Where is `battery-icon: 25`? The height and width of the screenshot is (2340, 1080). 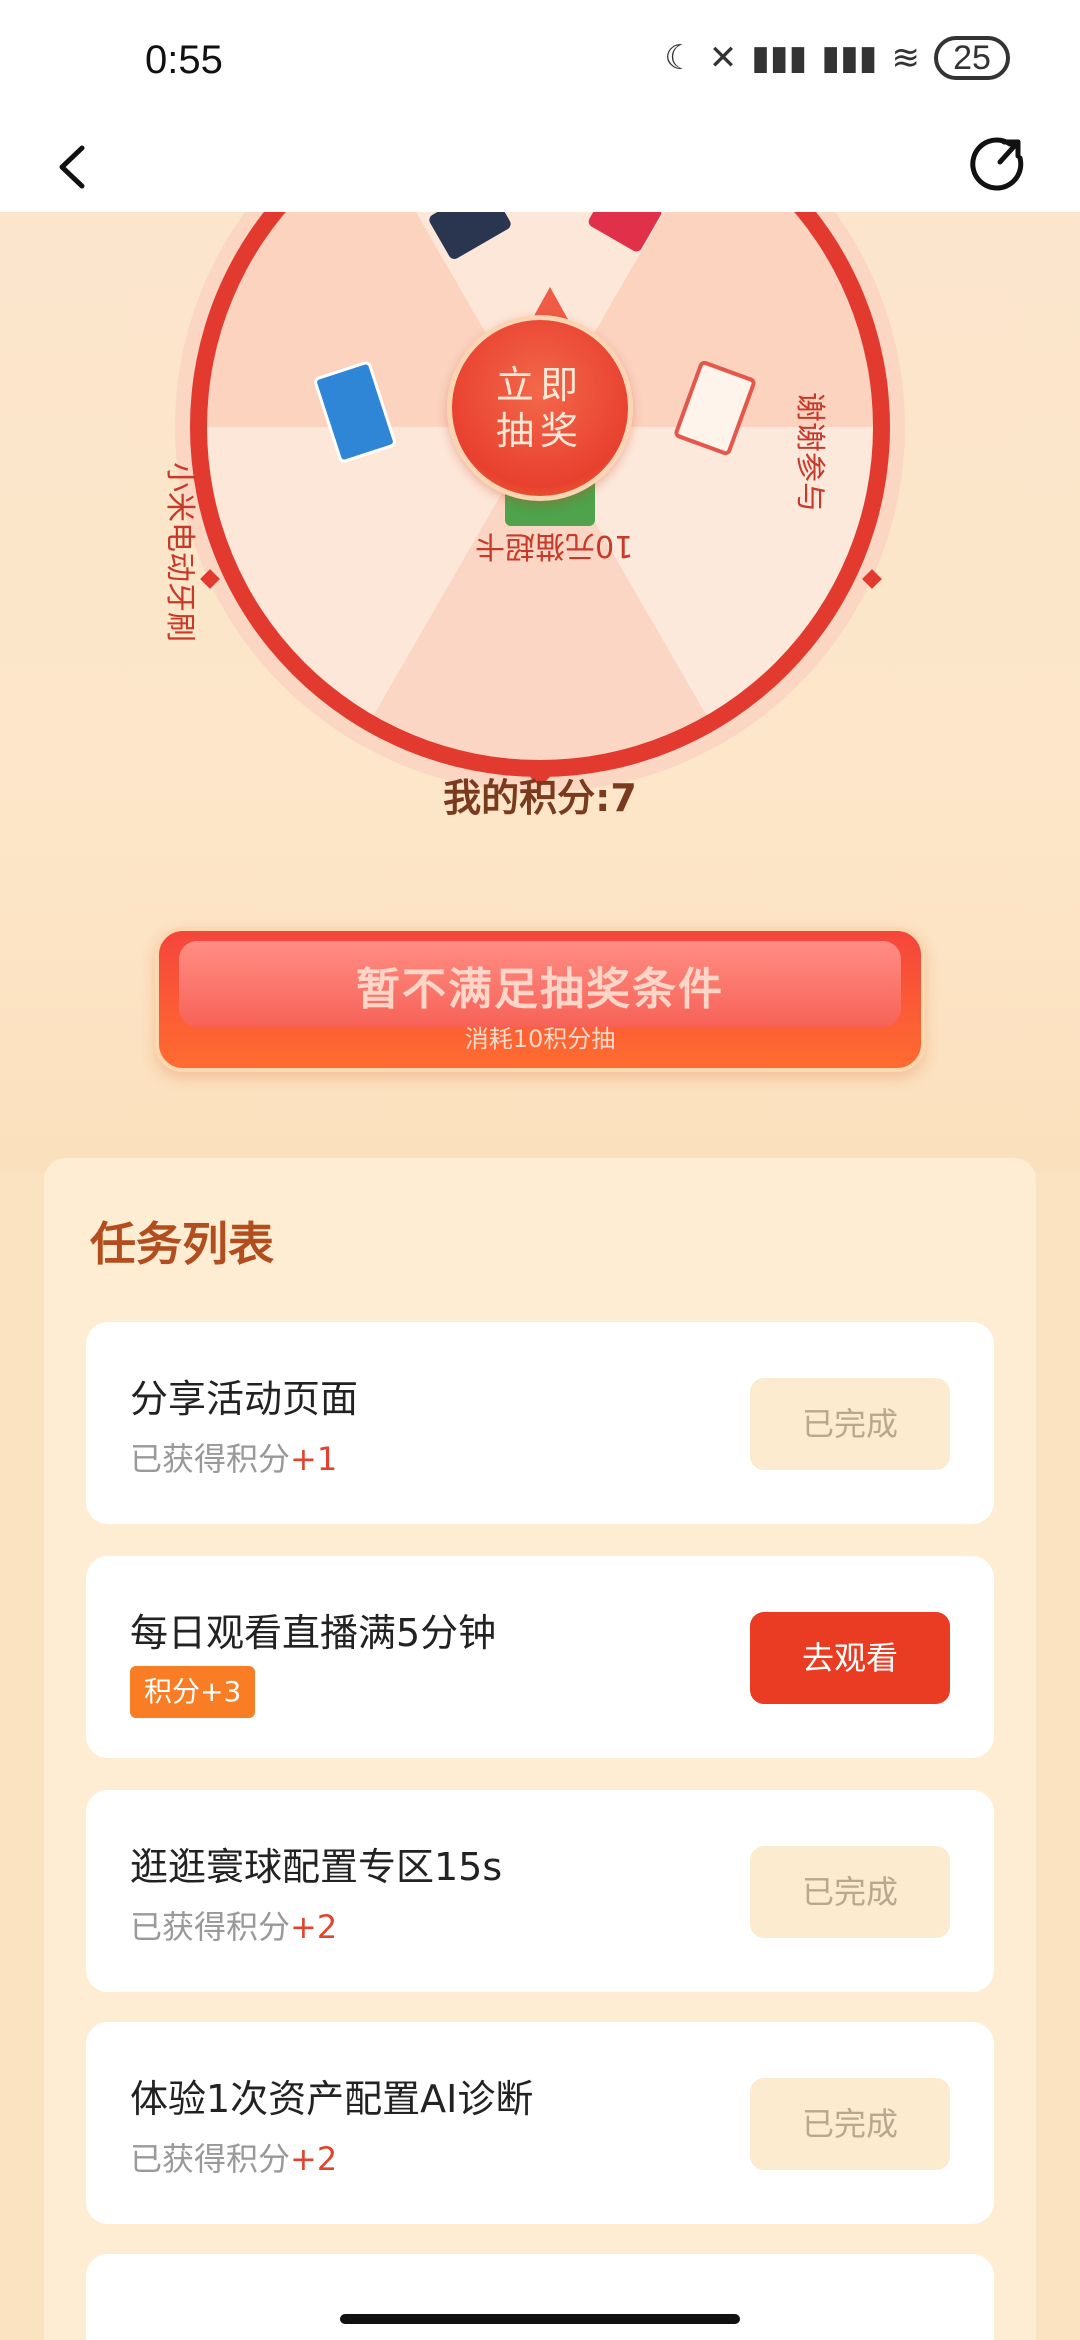
battery-icon: 25 is located at coordinates (972, 58).